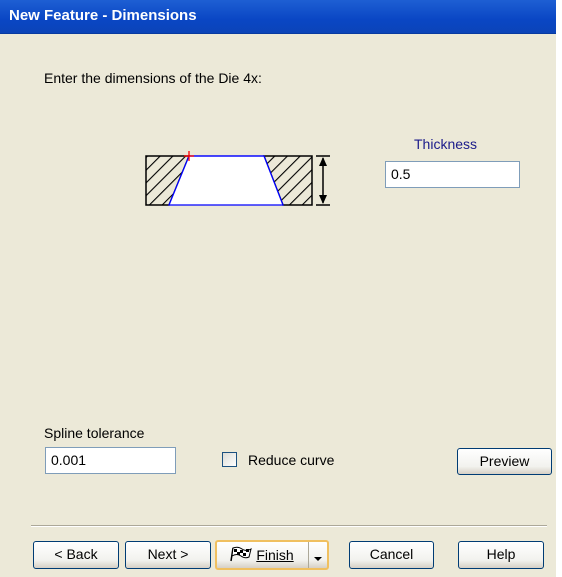 The height and width of the screenshot is (577, 562). I want to click on die-cavity, so click(226, 180).